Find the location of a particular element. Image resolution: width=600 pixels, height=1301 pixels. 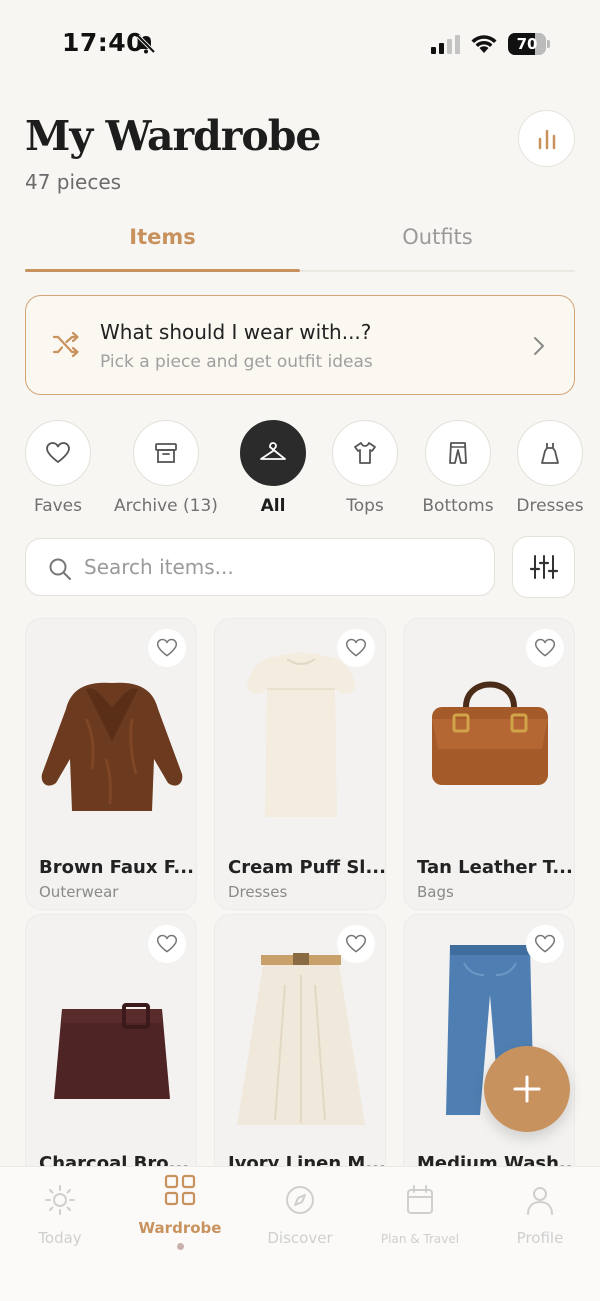

sliders-icon is located at coordinates (543, 567).